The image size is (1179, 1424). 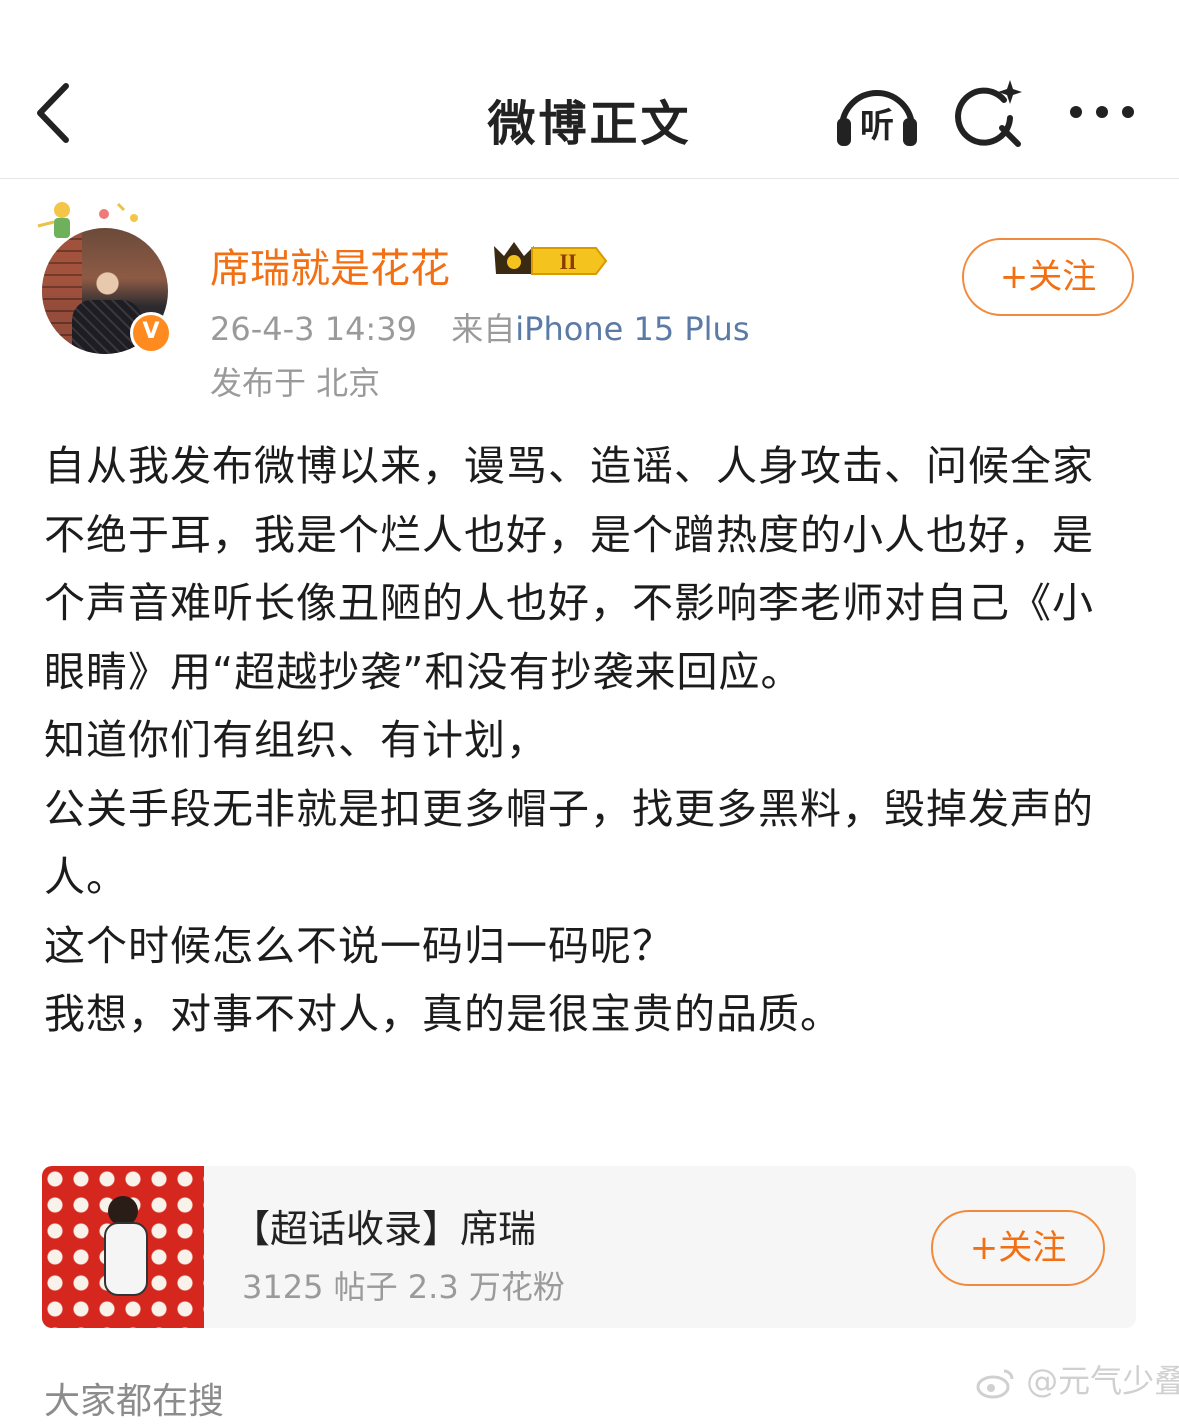 What do you see at coordinates (403, 1287) in the screenshot?
I see `super-topic-stats: 3125 帖子 2.3 万花粉` at bounding box center [403, 1287].